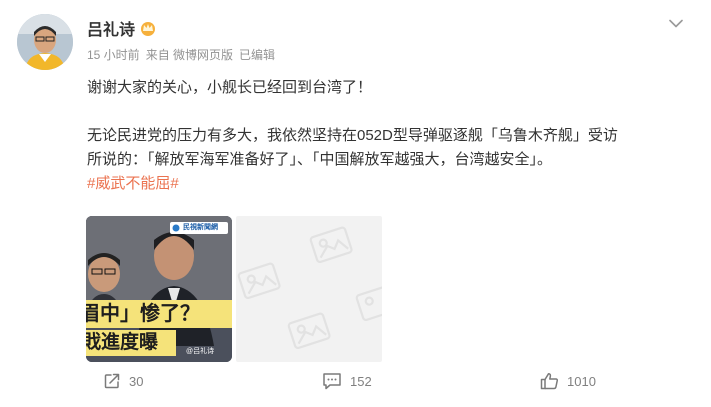 This screenshot has width=711, height=407. I want to click on image-watermark: @吕礼诗, so click(200, 351).